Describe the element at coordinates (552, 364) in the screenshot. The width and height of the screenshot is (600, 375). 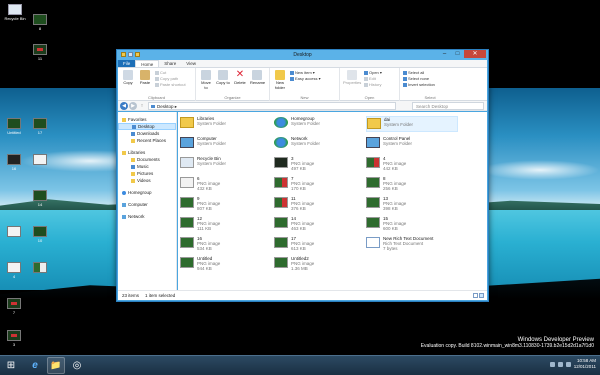
I see `flag-icon` at that location.